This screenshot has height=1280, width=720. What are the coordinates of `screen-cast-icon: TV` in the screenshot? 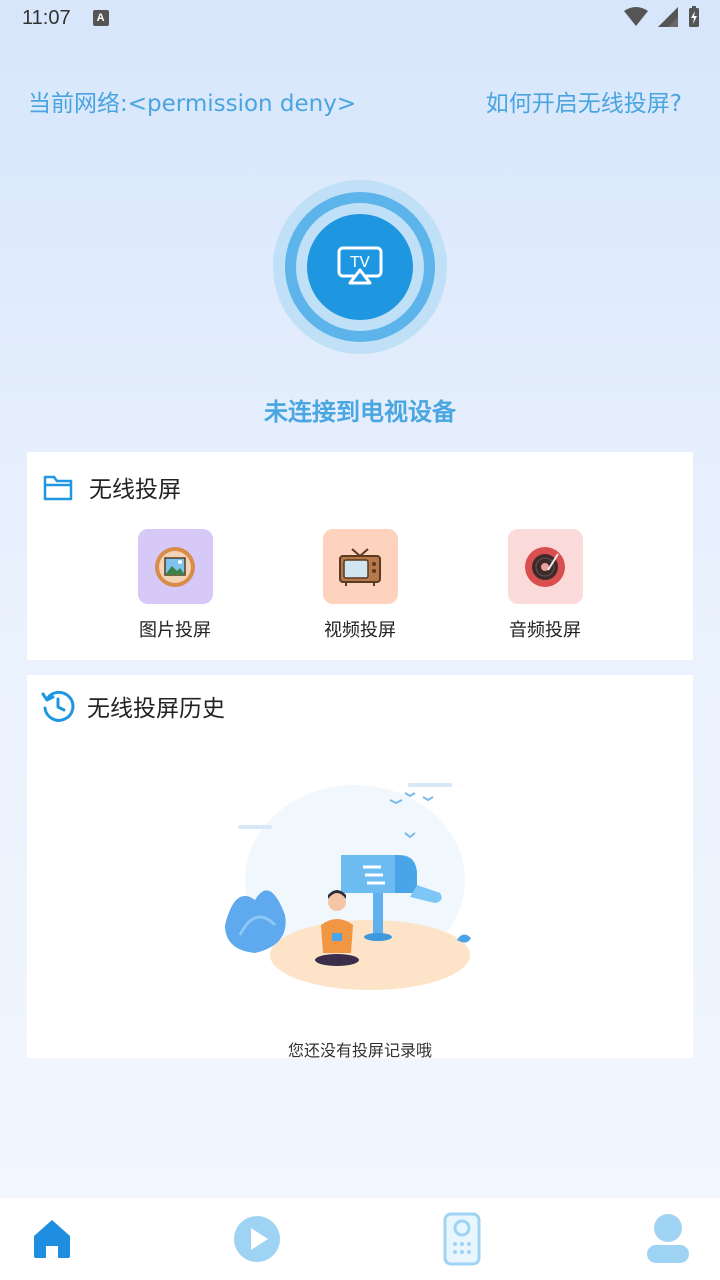 It's located at (360, 265).